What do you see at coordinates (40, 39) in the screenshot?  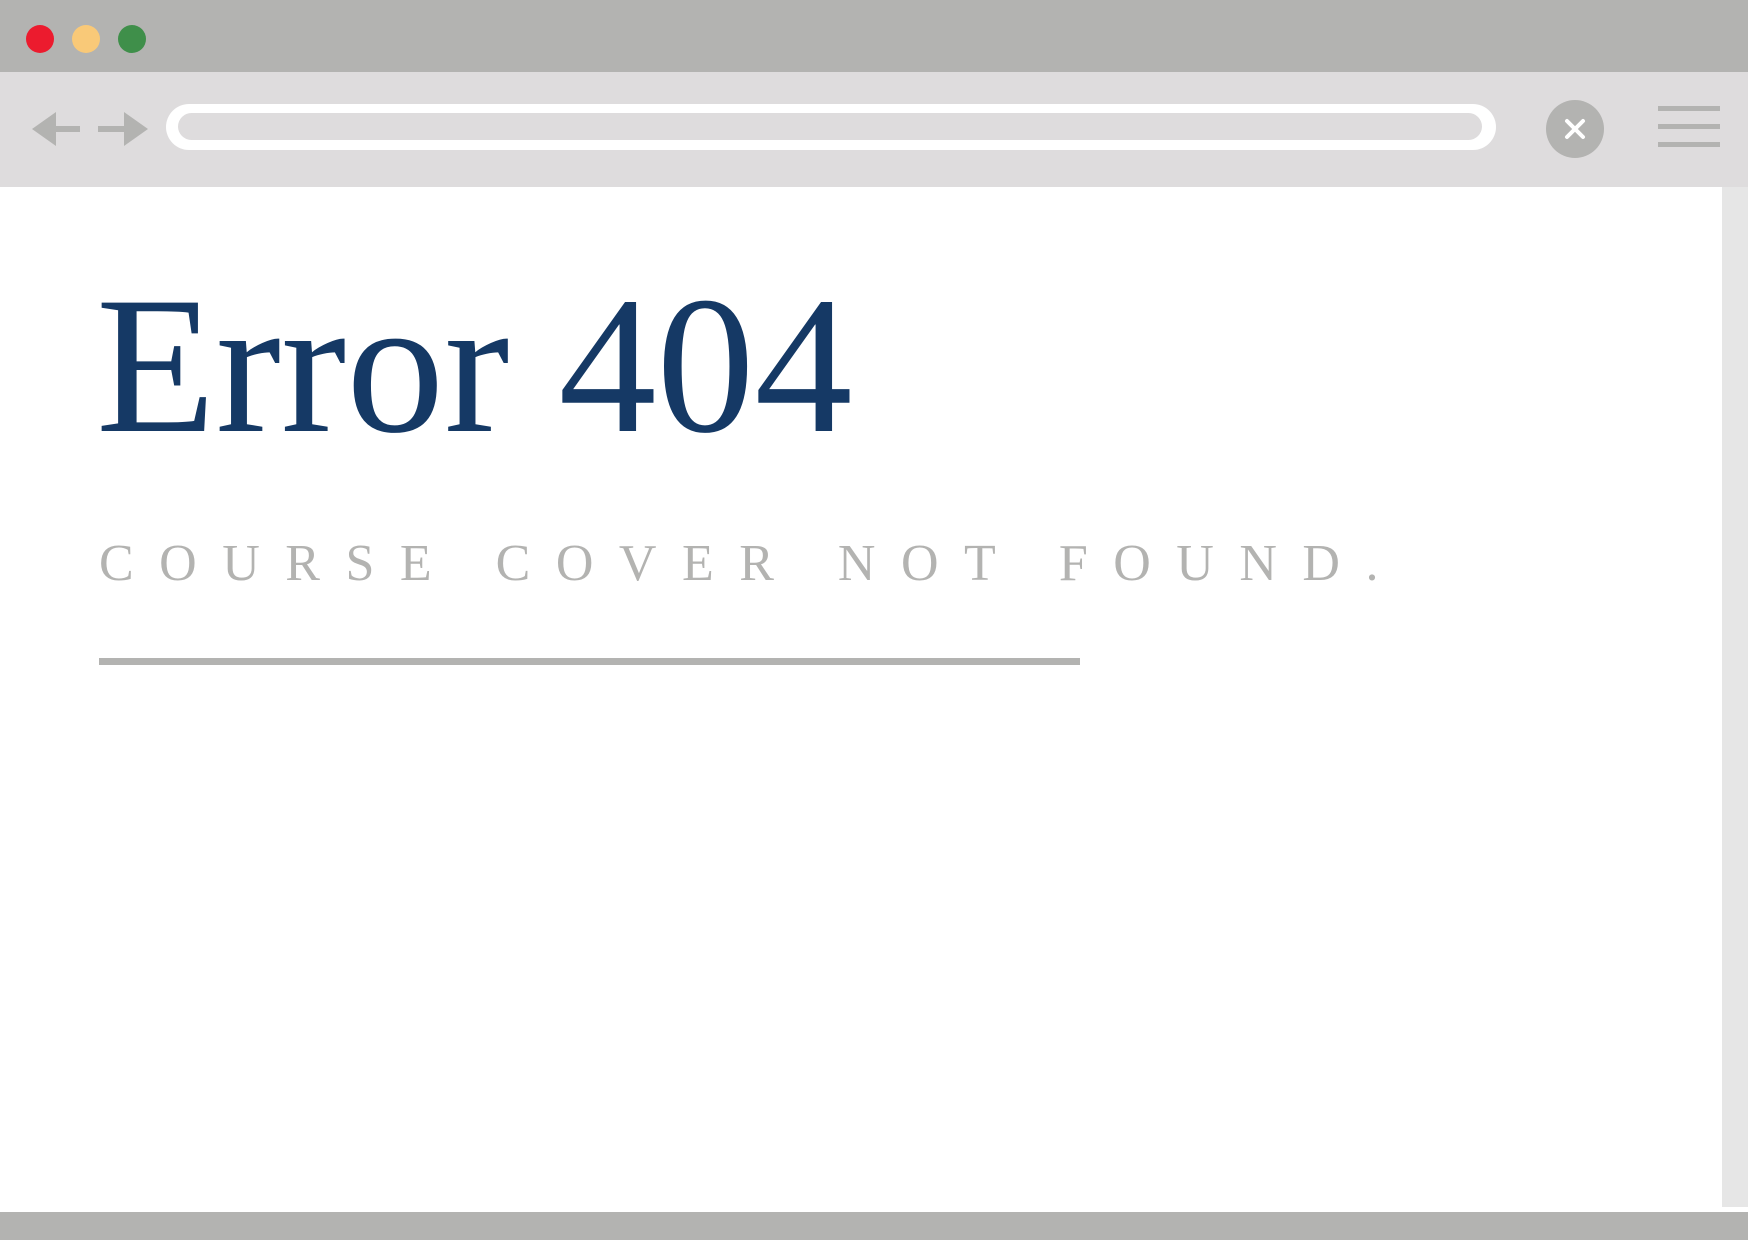 I see `window-close-button` at bounding box center [40, 39].